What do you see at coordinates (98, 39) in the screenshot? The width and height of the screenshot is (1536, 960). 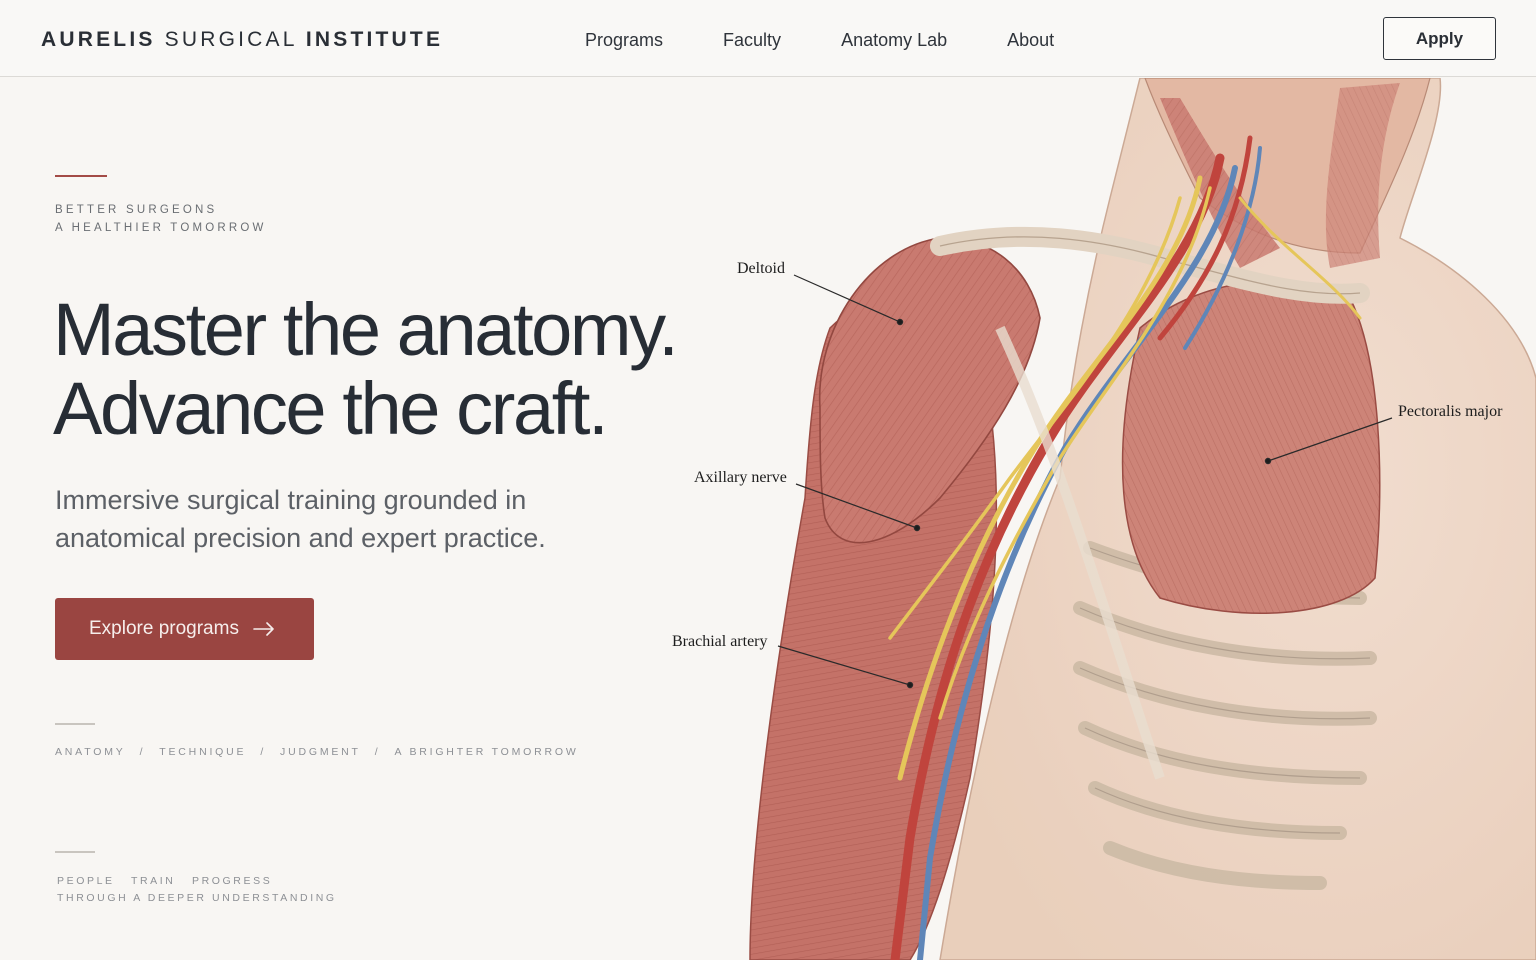 I see `brand-word-1: AURELIS` at bounding box center [98, 39].